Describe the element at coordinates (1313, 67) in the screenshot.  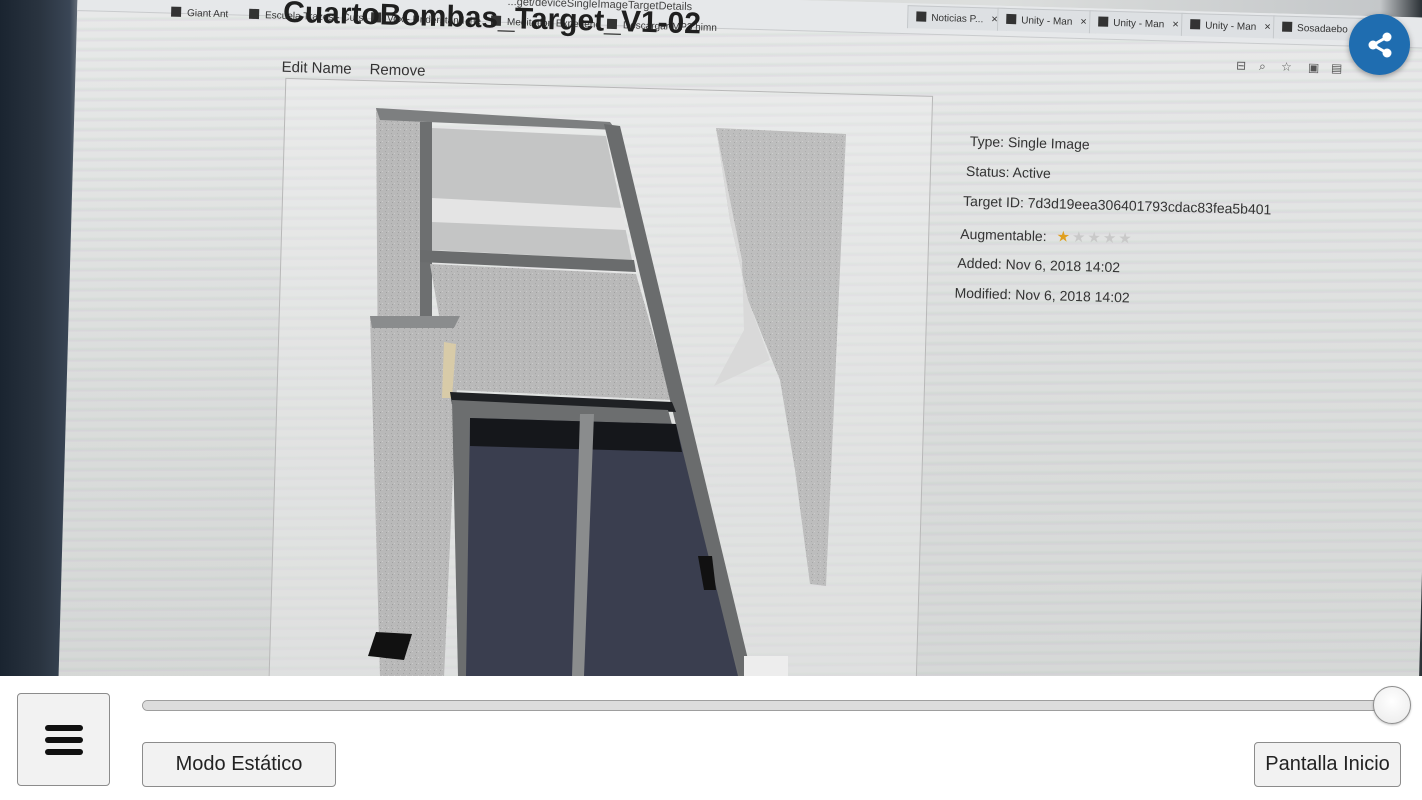
I see `extension-icon: ▣` at that location.